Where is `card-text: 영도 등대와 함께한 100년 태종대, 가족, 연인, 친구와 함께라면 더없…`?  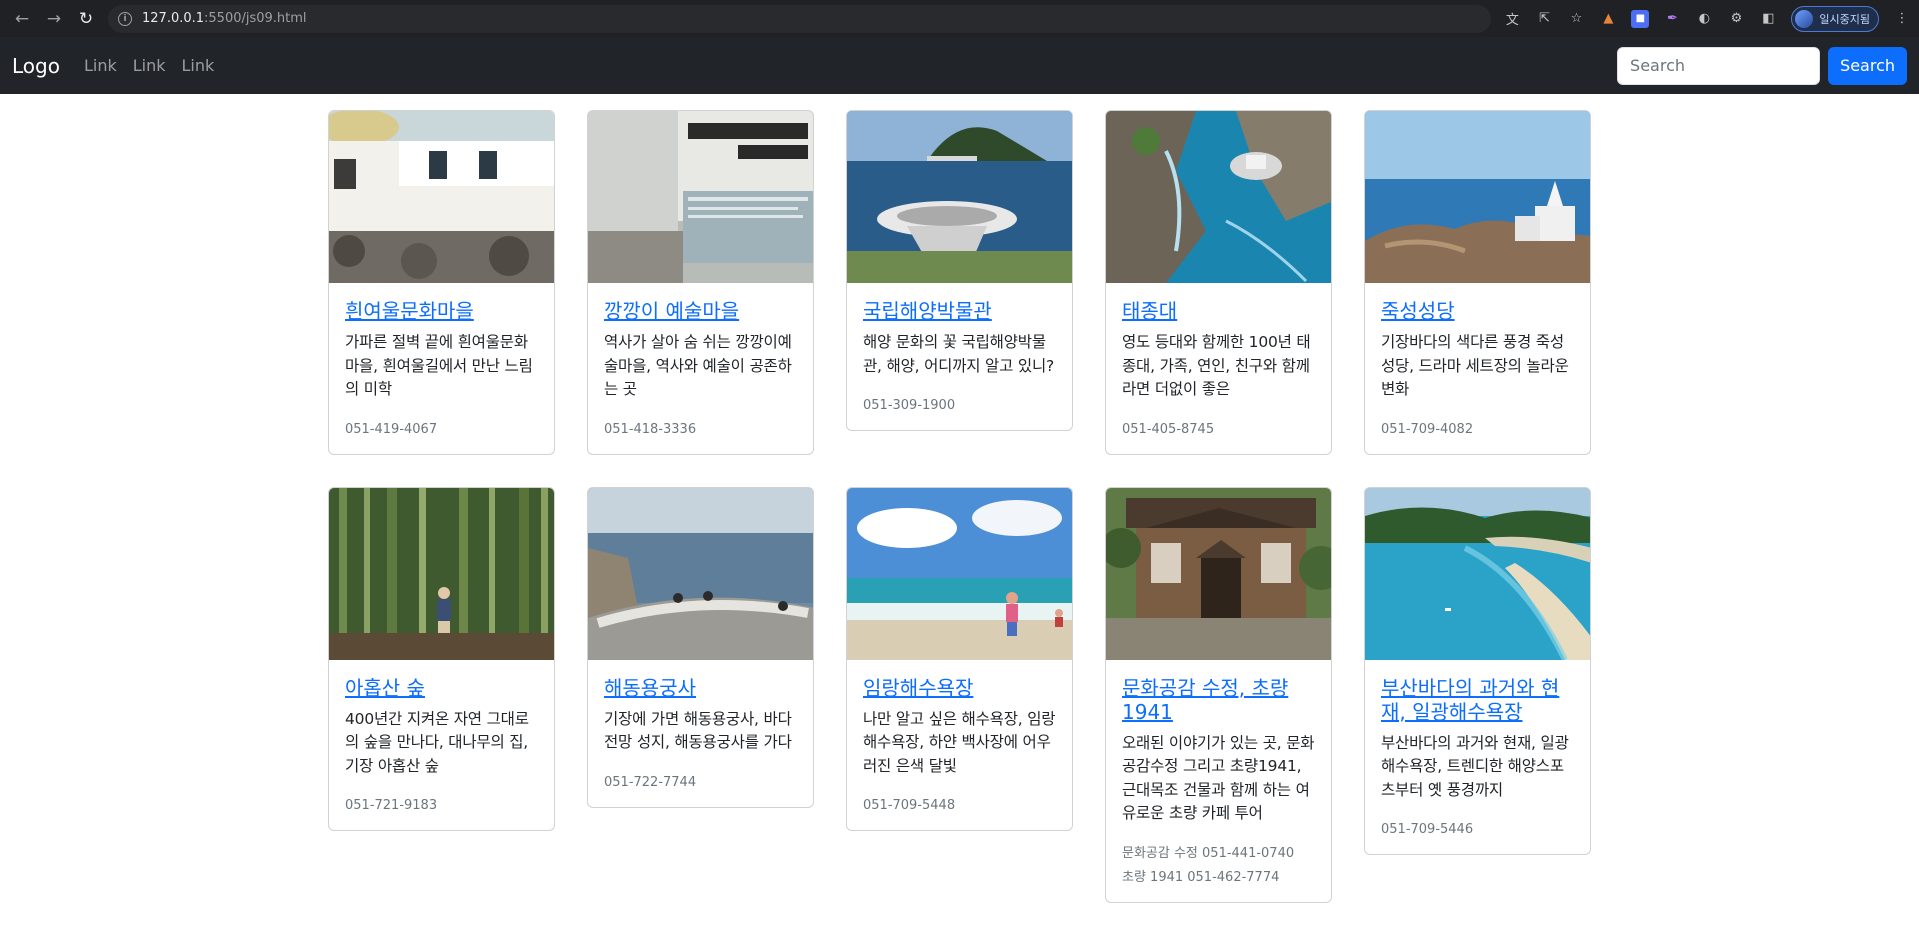
card-text: 영도 등대와 함께한 100년 태종대, 가족, 연인, 친구와 함께라면 더없… is located at coordinates (1216, 365).